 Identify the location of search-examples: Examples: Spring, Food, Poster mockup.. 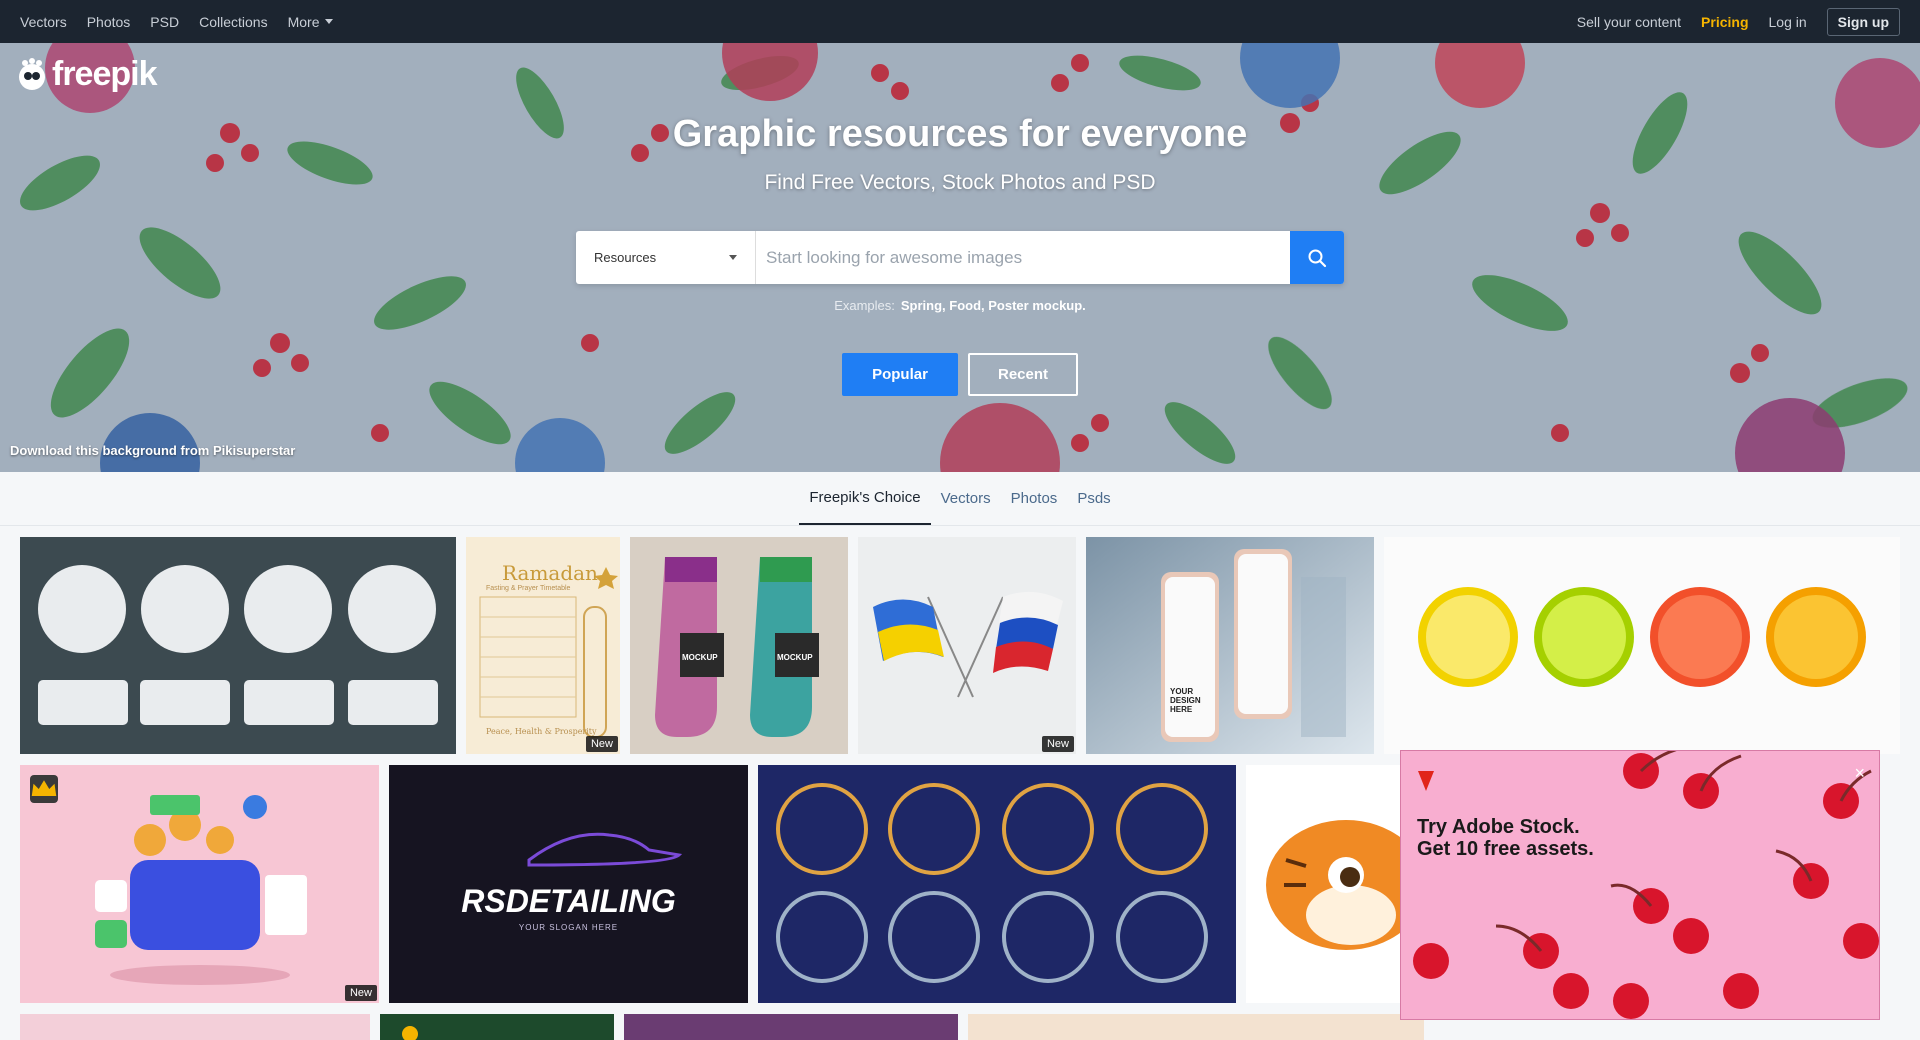
(960, 305).